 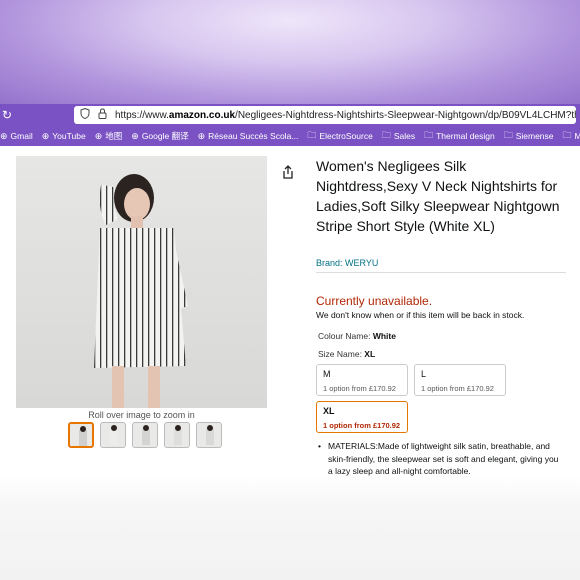 What do you see at coordinates (165, 136) in the screenshot?
I see `bookmark-label: Google 翻译` at bounding box center [165, 136].